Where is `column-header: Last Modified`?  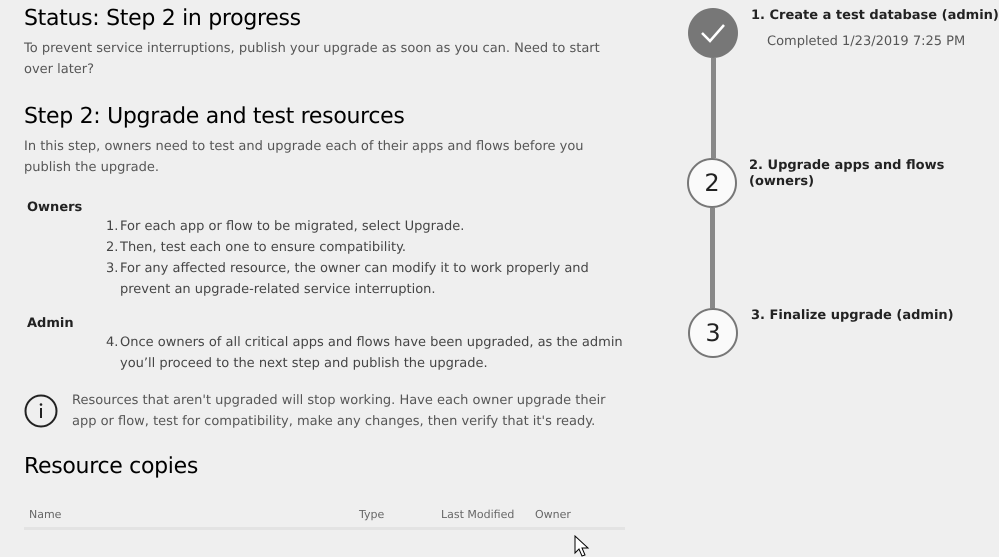 column-header: Last Modified is located at coordinates (475, 514).